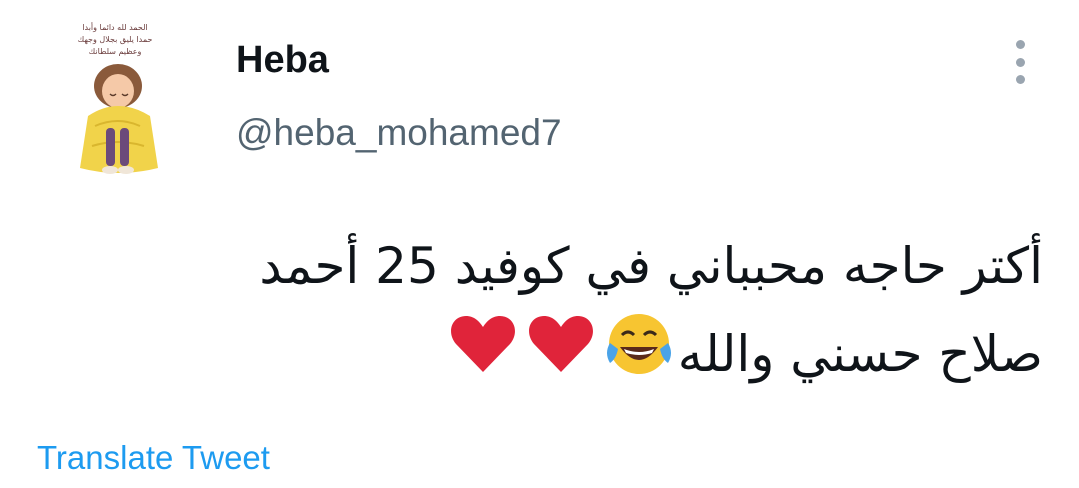 The height and width of the screenshot is (488, 1079). Describe the element at coordinates (153, 458) in the screenshot. I see `translate-tweet-link: Translate Tweet` at that location.